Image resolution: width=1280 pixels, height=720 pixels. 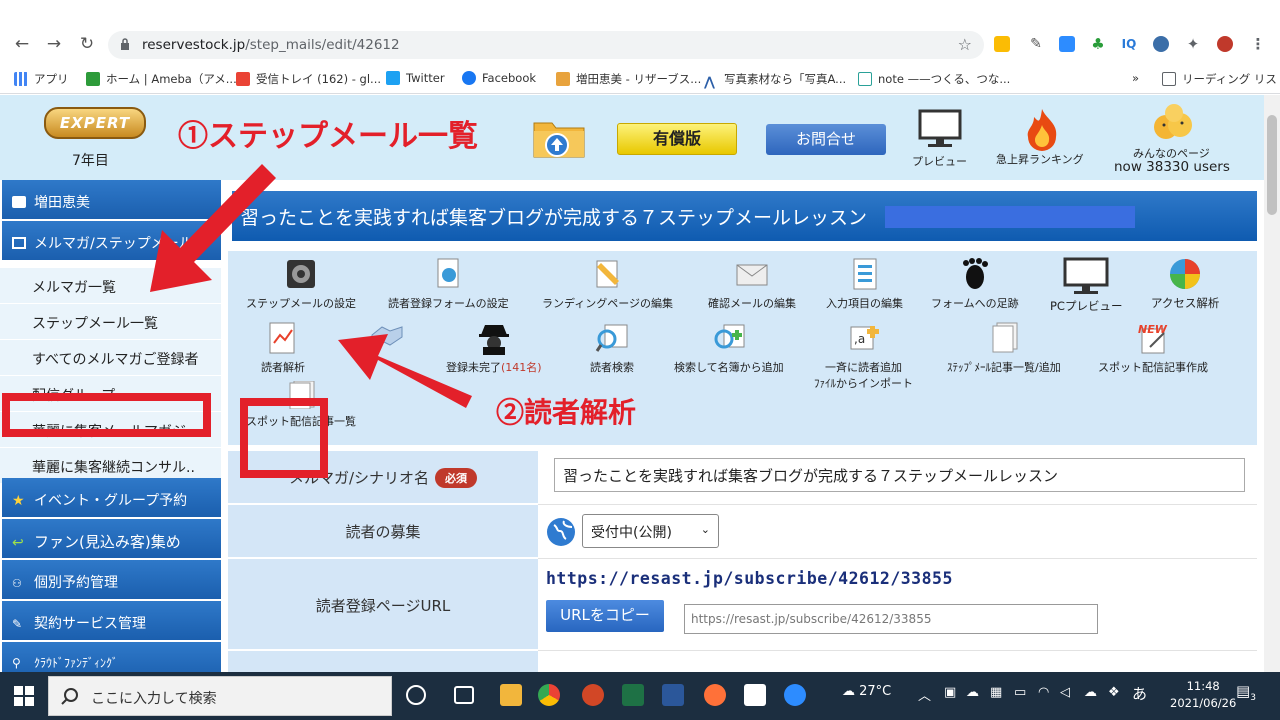 I want to click on bookmark-twitter: Twitter, so click(x=415, y=78).